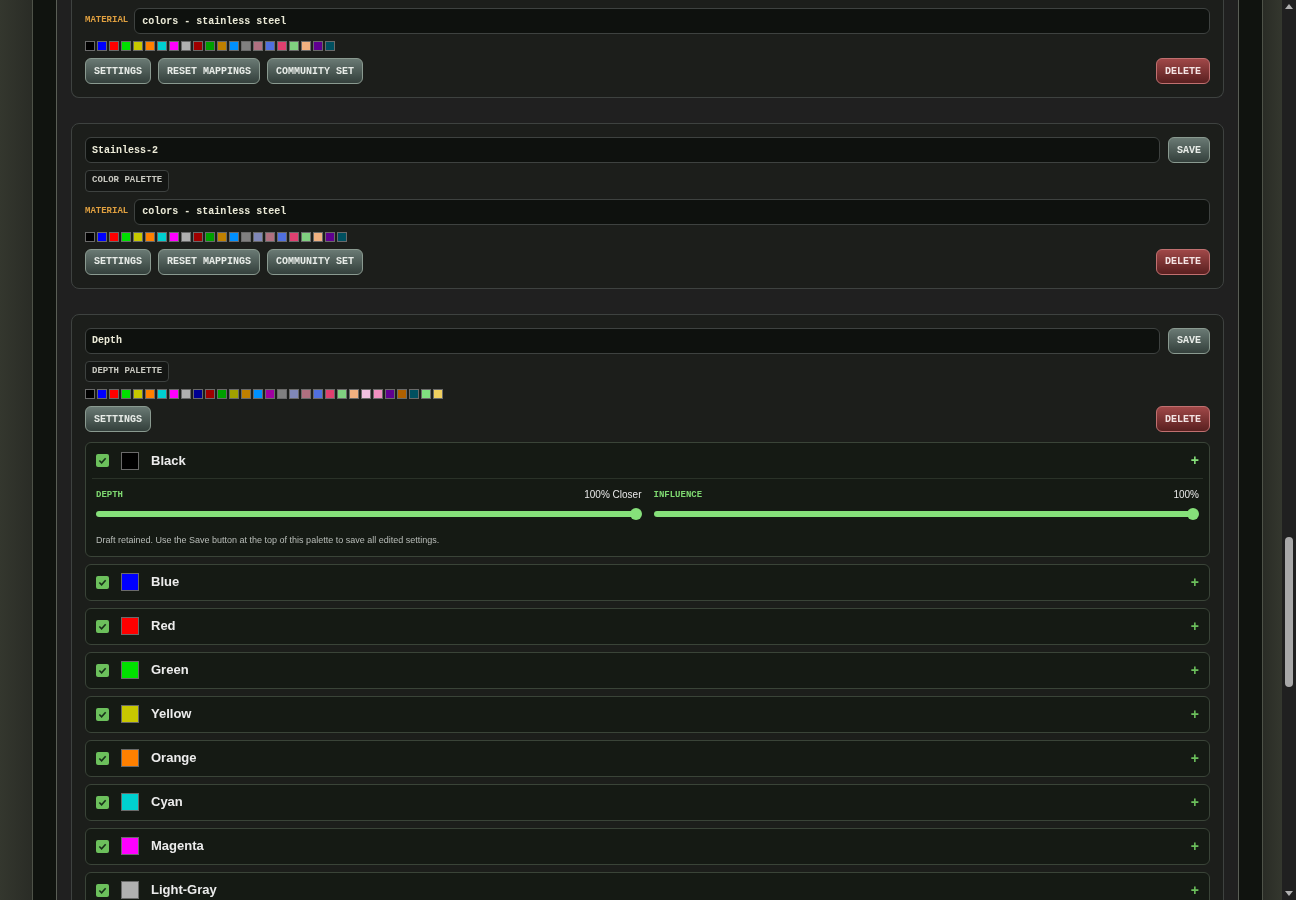 The width and height of the screenshot is (1296, 900). What do you see at coordinates (1289, 7) in the screenshot?
I see `scroll-up-icon` at bounding box center [1289, 7].